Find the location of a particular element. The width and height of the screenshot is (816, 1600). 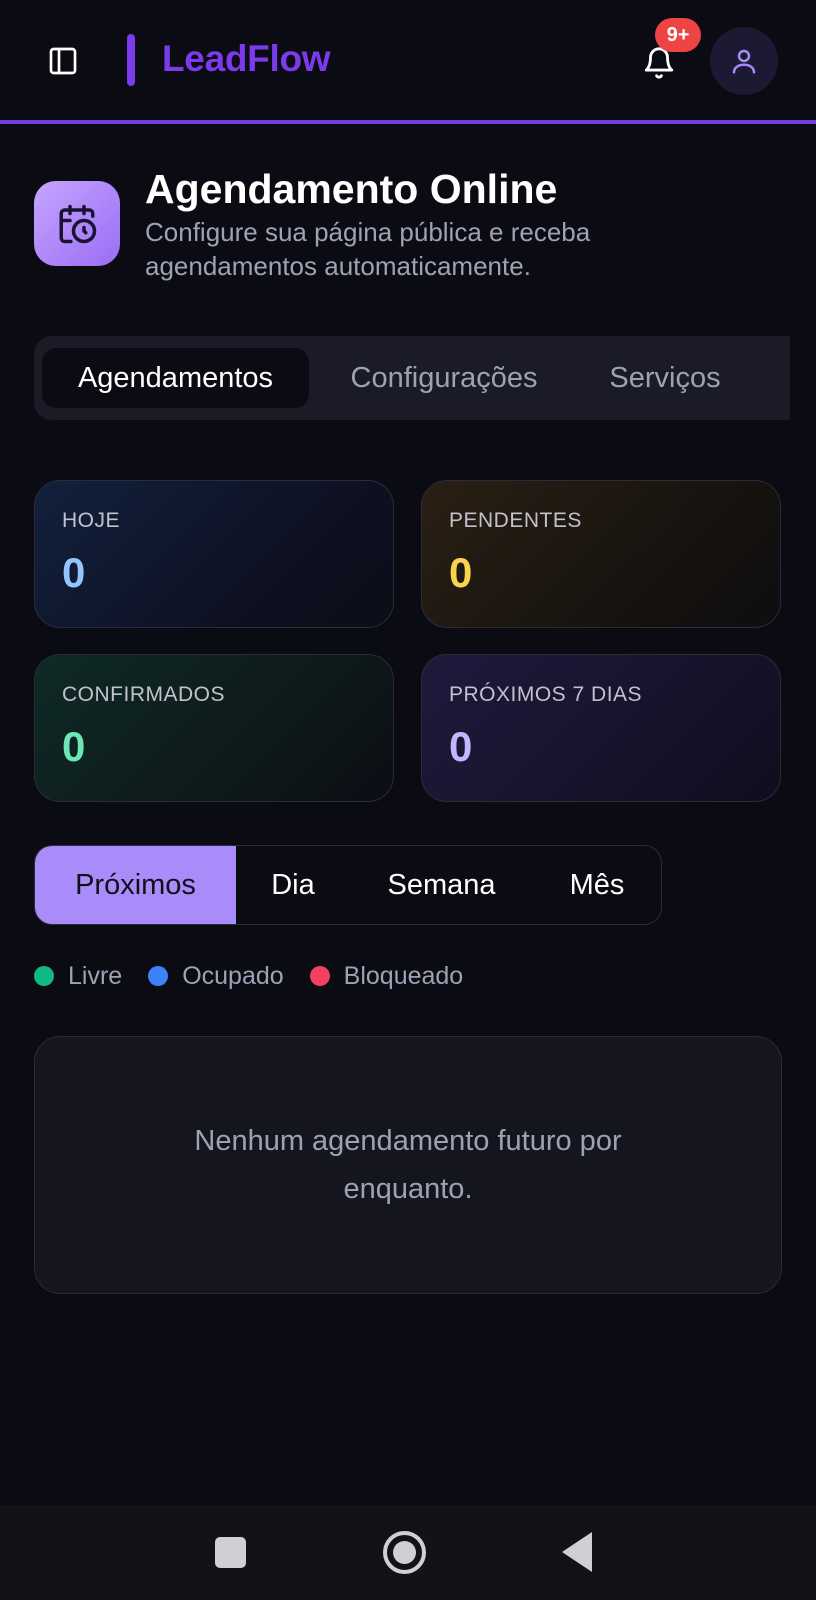

main-tabs: Agendamentos Configurações Serviços is located at coordinates (412, 378).